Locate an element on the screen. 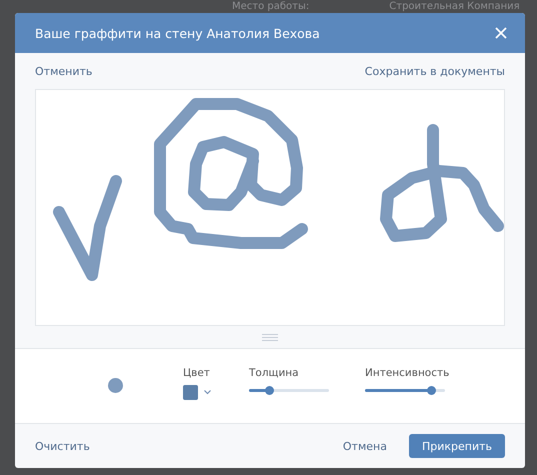 This screenshot has height=475, width=537. close-icon is located at coordinates (501, 33).